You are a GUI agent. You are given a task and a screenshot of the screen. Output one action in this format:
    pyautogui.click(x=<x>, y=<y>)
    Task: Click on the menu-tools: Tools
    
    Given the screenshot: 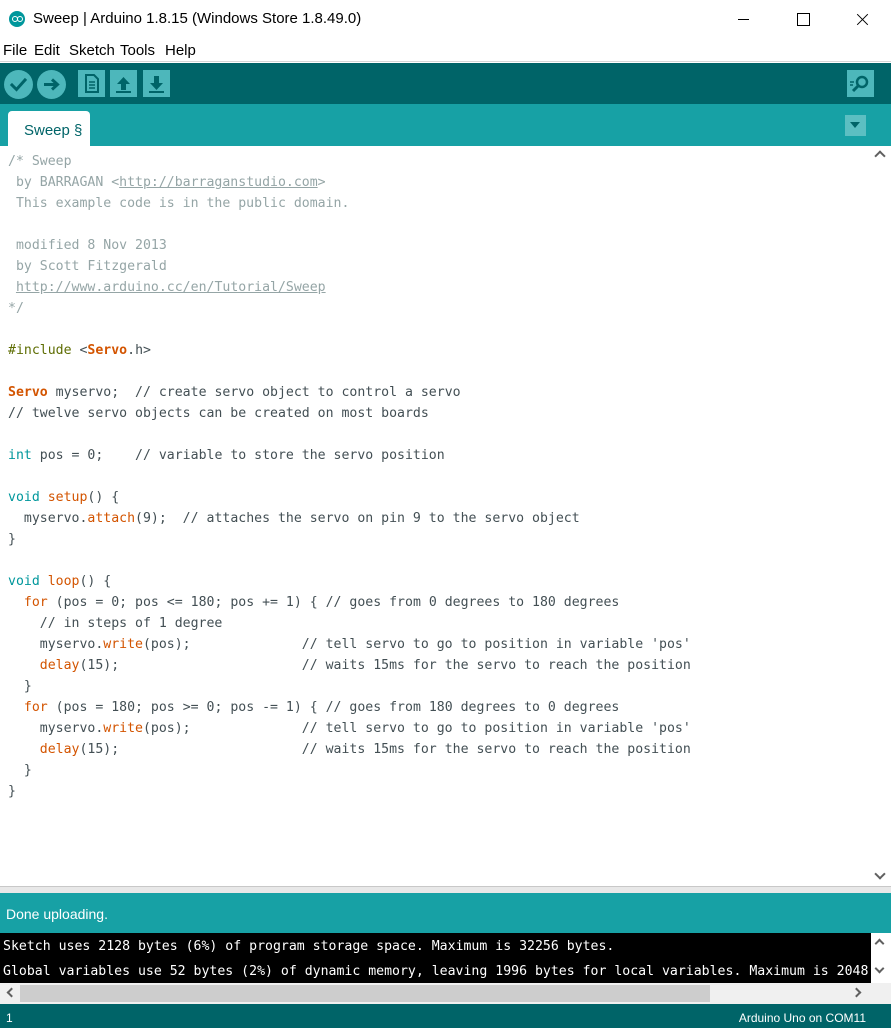 What is the action you would take?
    pyautogui.click(x=137, y=50)
    